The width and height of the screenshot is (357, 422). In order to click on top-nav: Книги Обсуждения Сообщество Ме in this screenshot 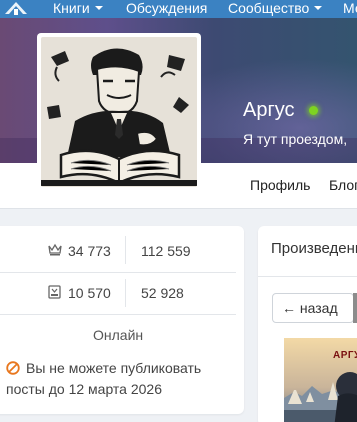, I will do `click(178, 9)`.